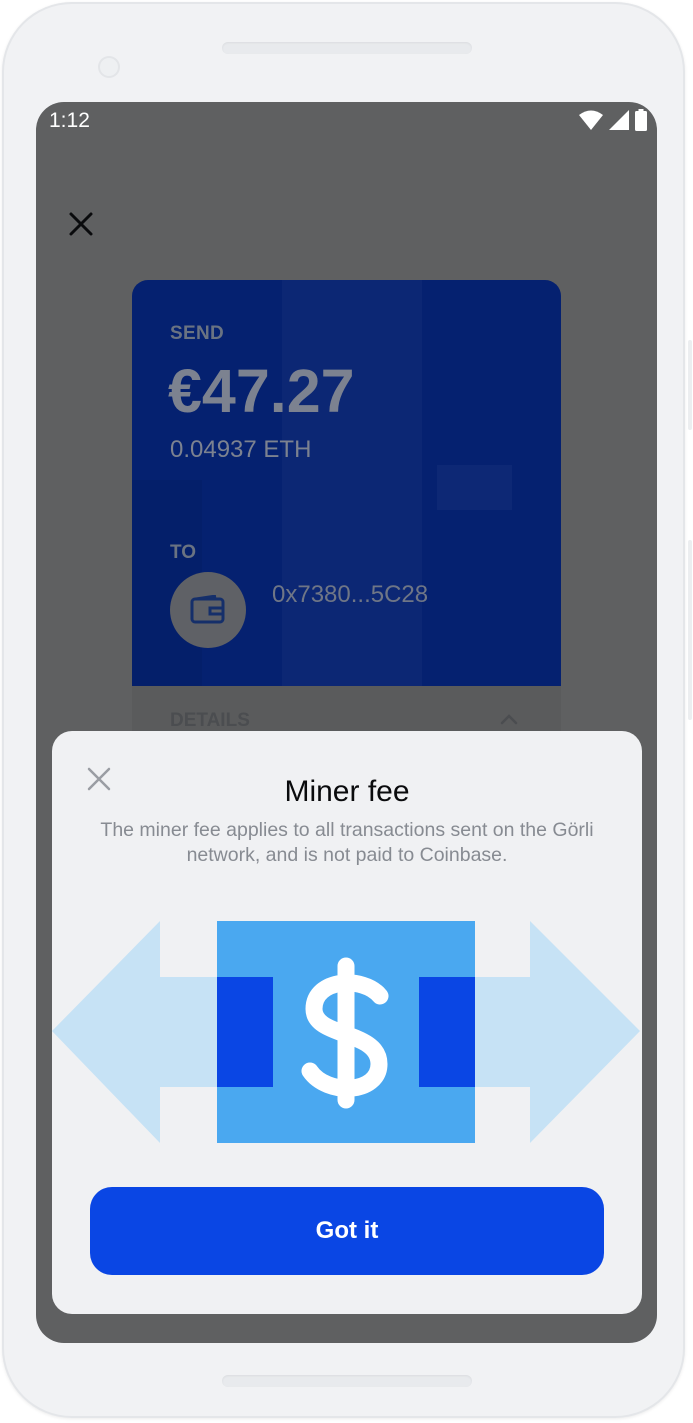  I want to click on close-icon, so click(81, 224).